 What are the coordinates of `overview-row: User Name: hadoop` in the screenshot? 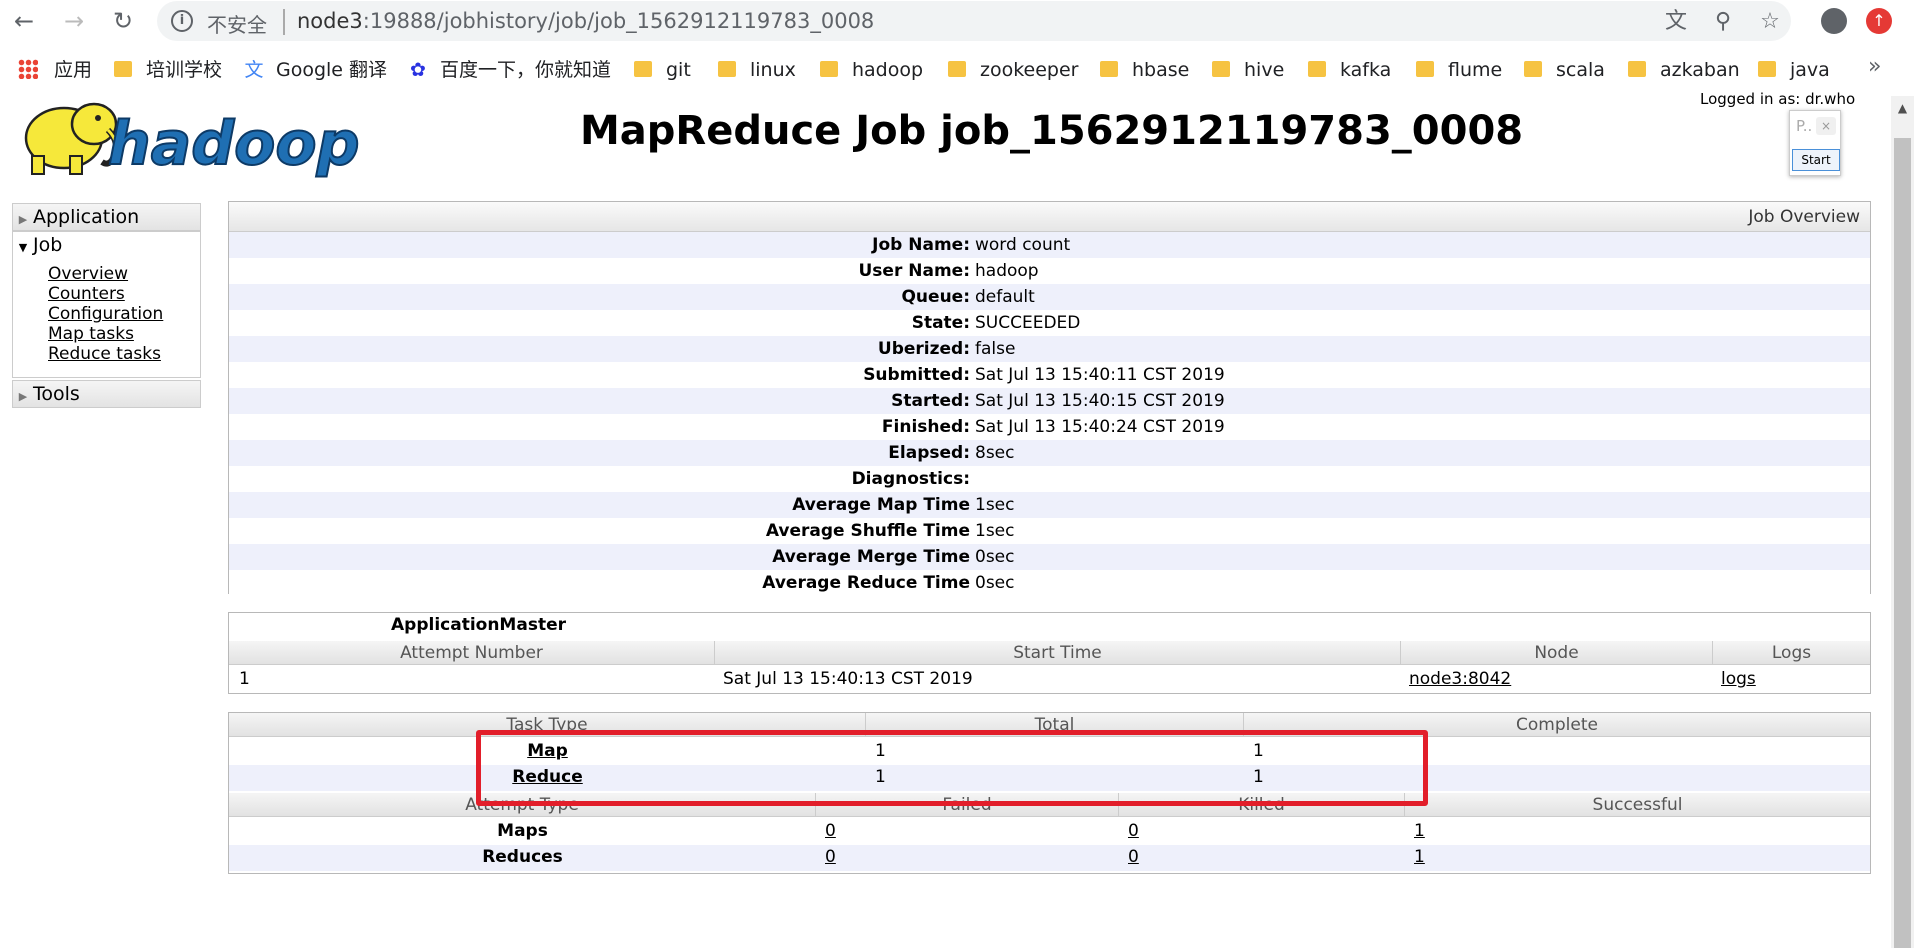 It's located at (1049, 271).